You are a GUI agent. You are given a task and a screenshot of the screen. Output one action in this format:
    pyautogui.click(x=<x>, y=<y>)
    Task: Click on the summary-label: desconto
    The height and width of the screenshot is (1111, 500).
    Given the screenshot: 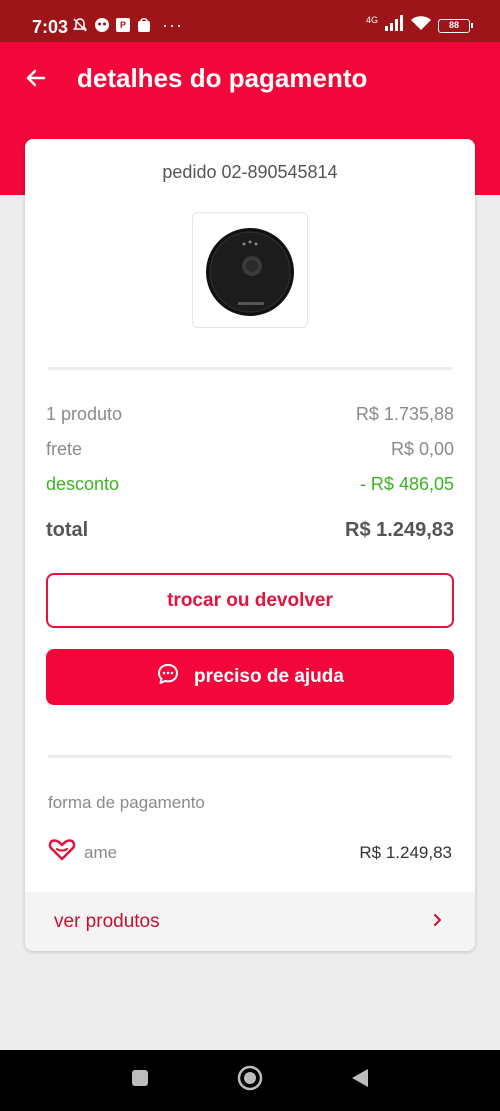 What is the action you would take?
    pyautogui.click(x=83, y=484)
    